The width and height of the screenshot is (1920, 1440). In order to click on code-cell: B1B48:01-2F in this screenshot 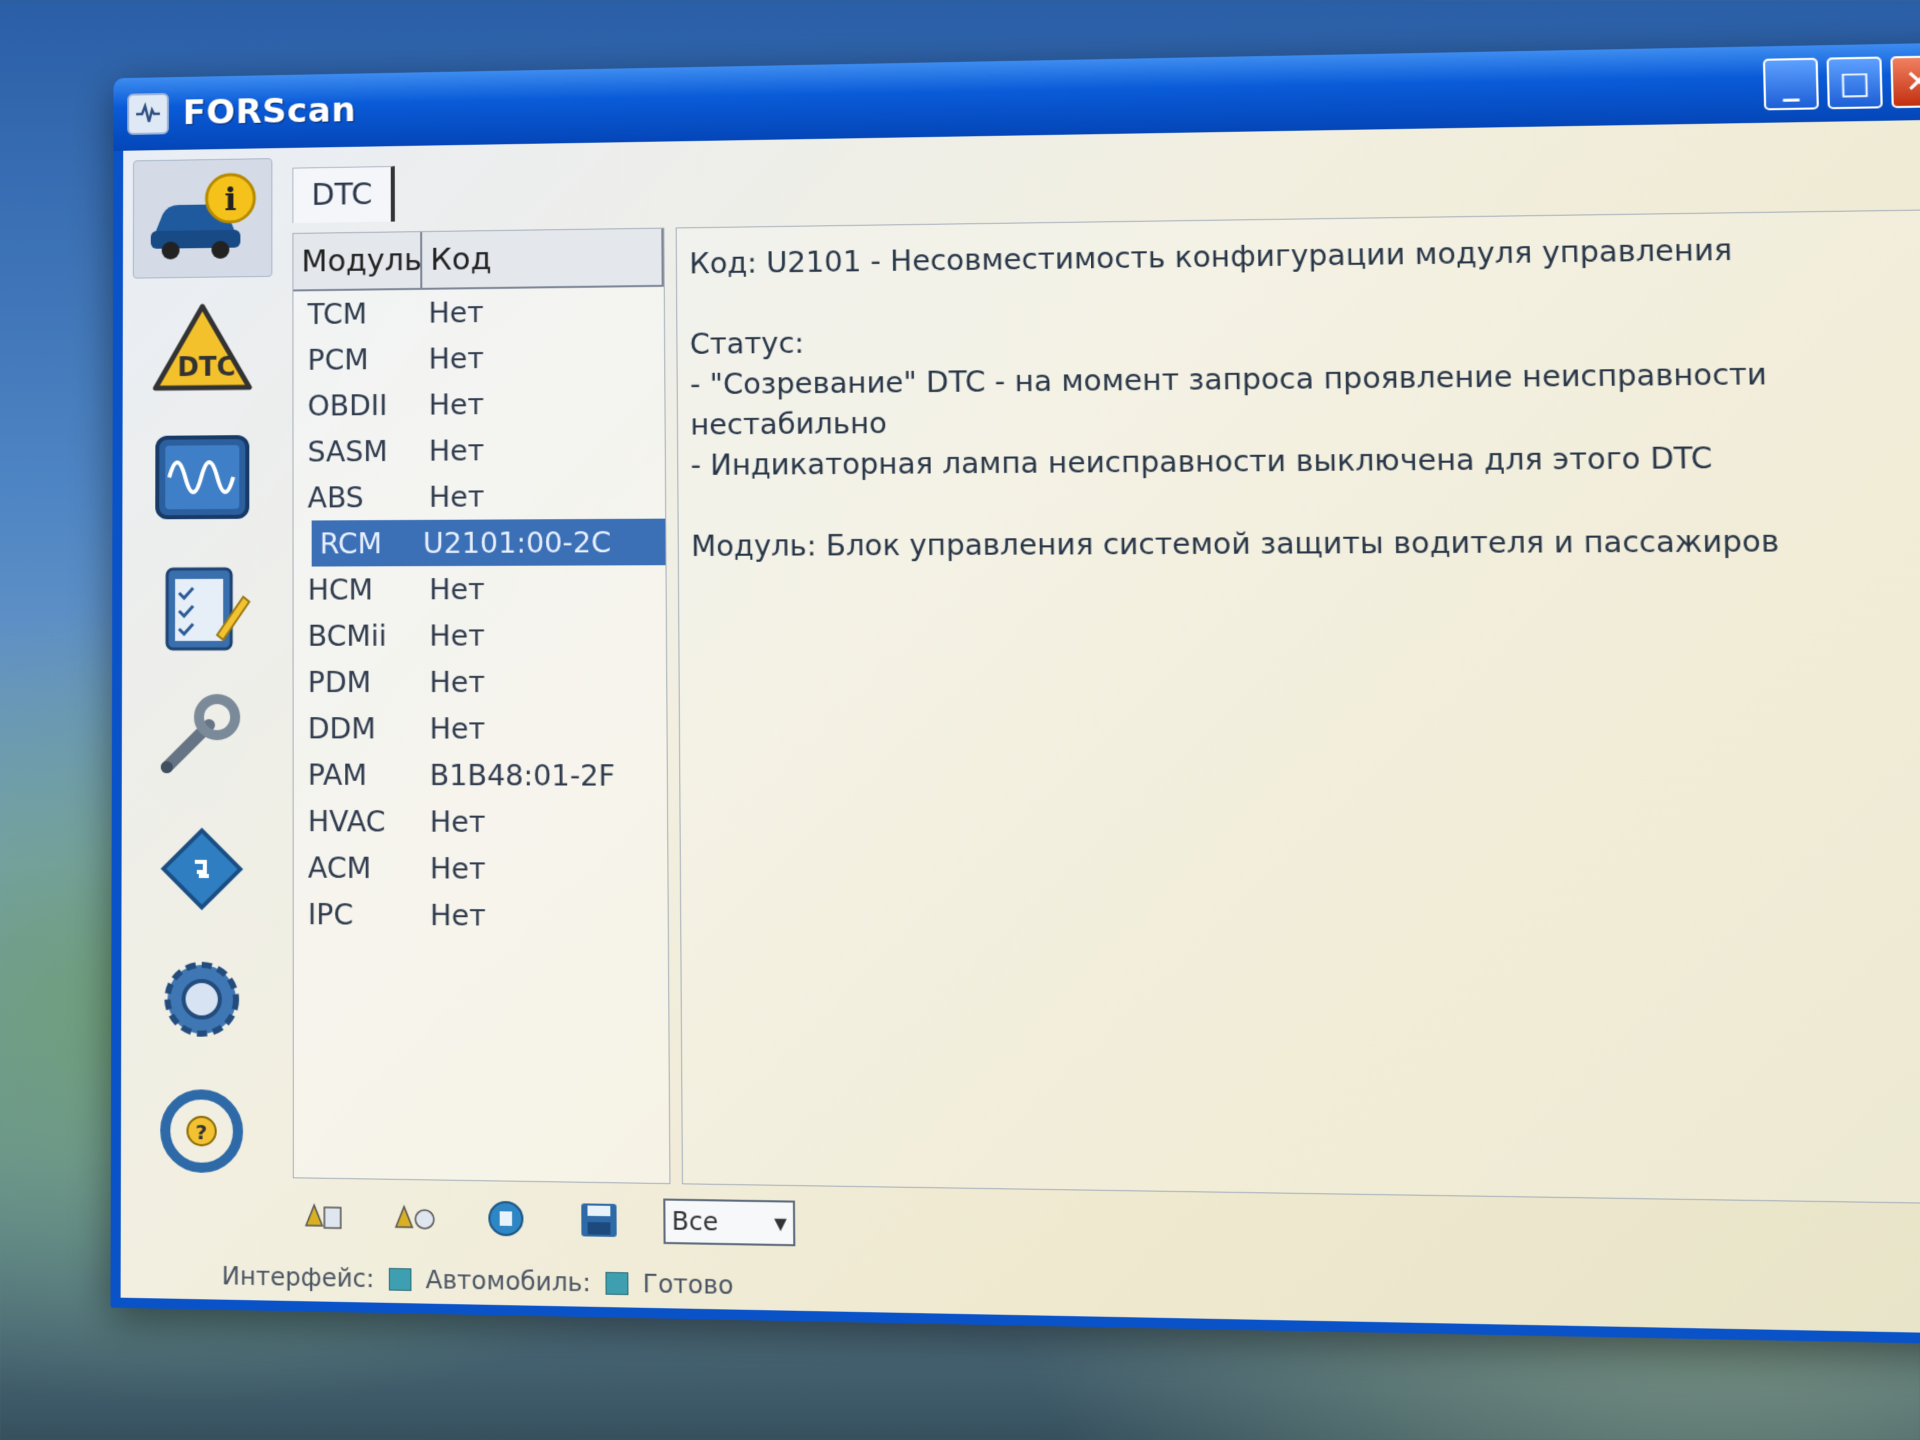, I will do `click(522, 775)`.